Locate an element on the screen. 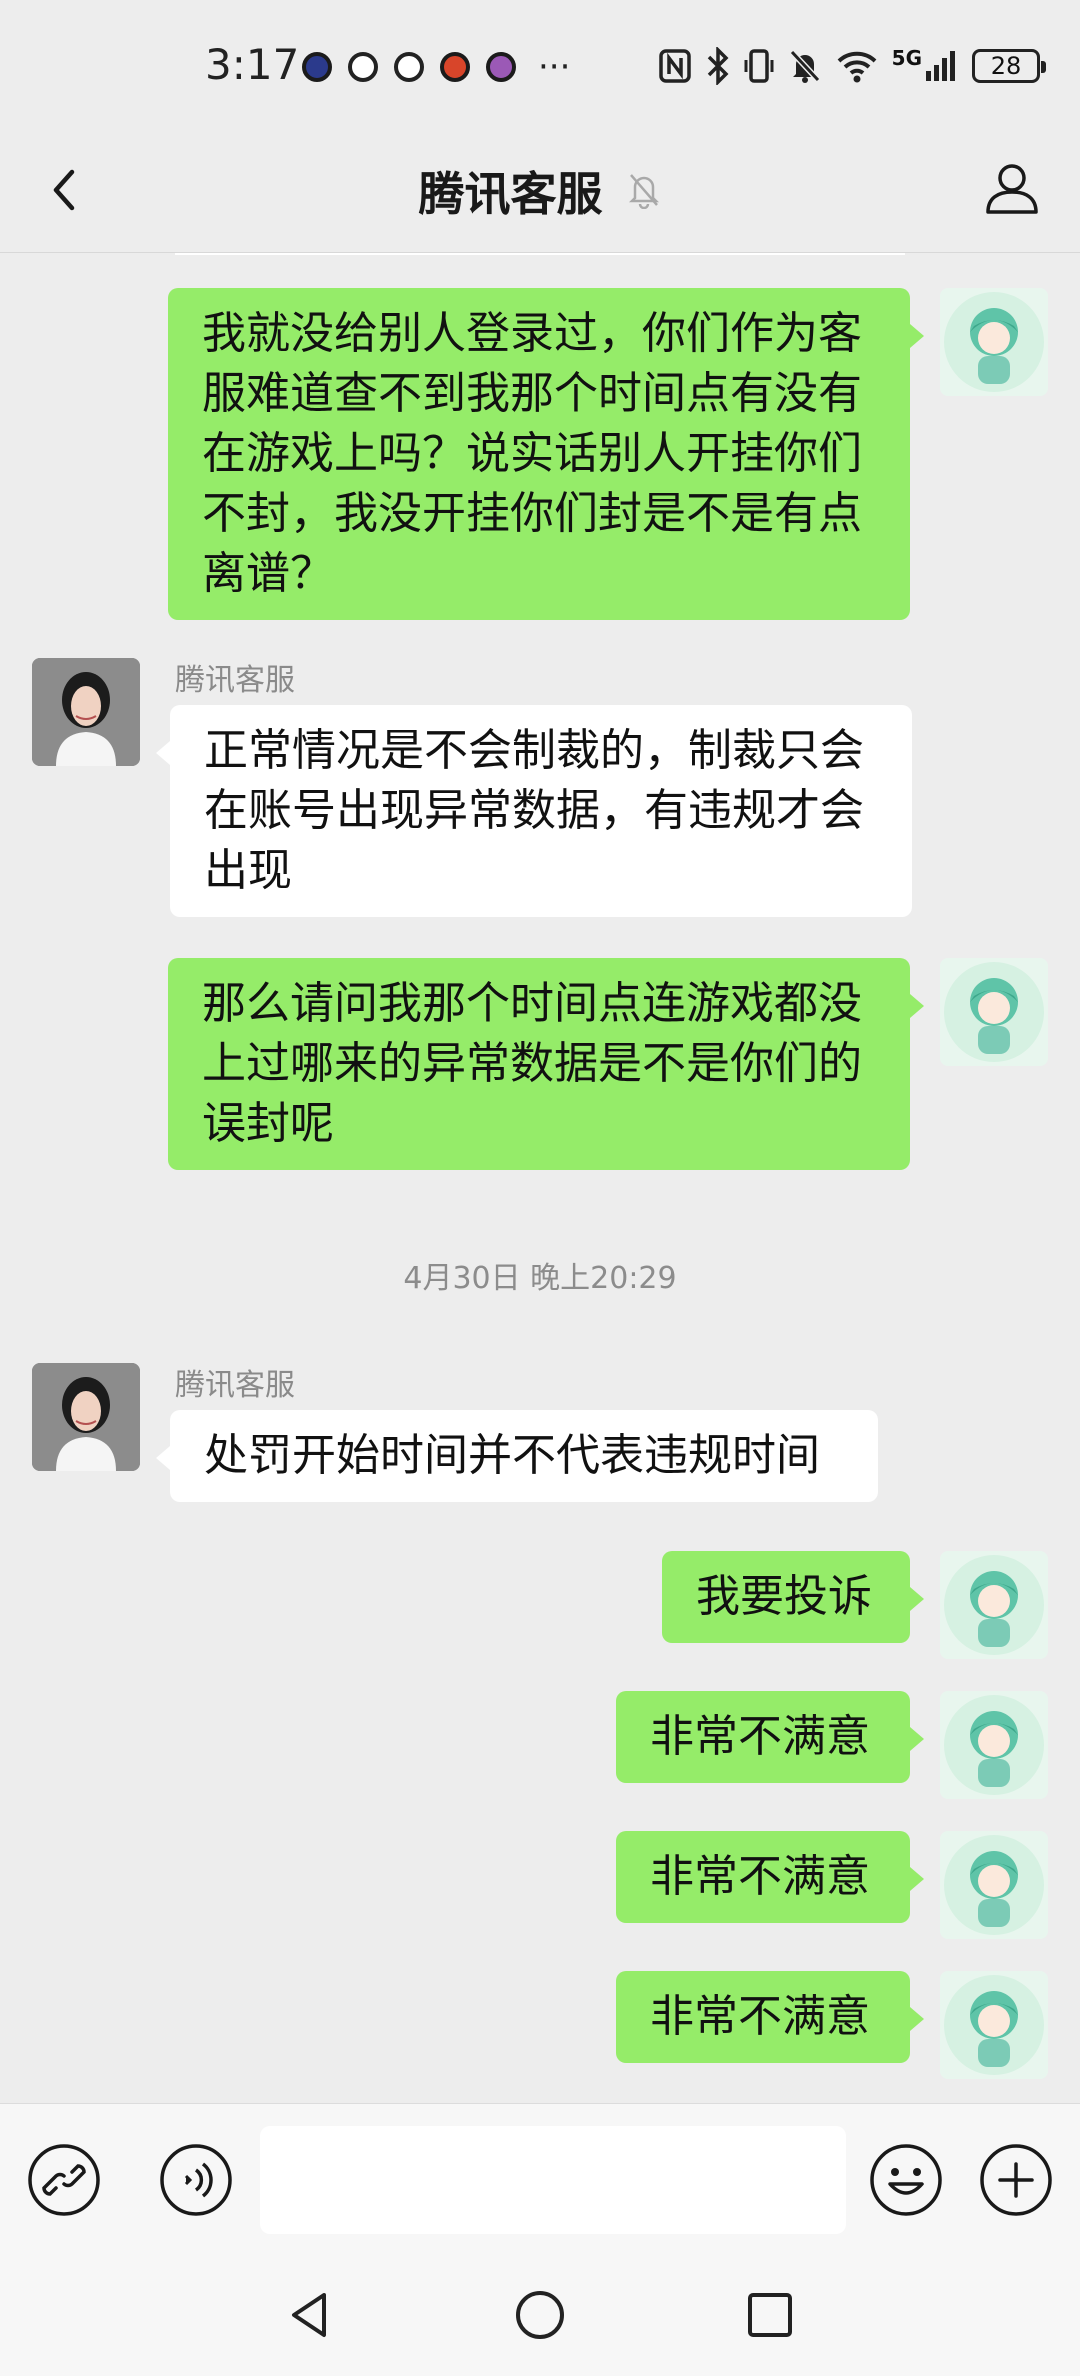  bluetooth-icon is located at coordinates (718, 66).